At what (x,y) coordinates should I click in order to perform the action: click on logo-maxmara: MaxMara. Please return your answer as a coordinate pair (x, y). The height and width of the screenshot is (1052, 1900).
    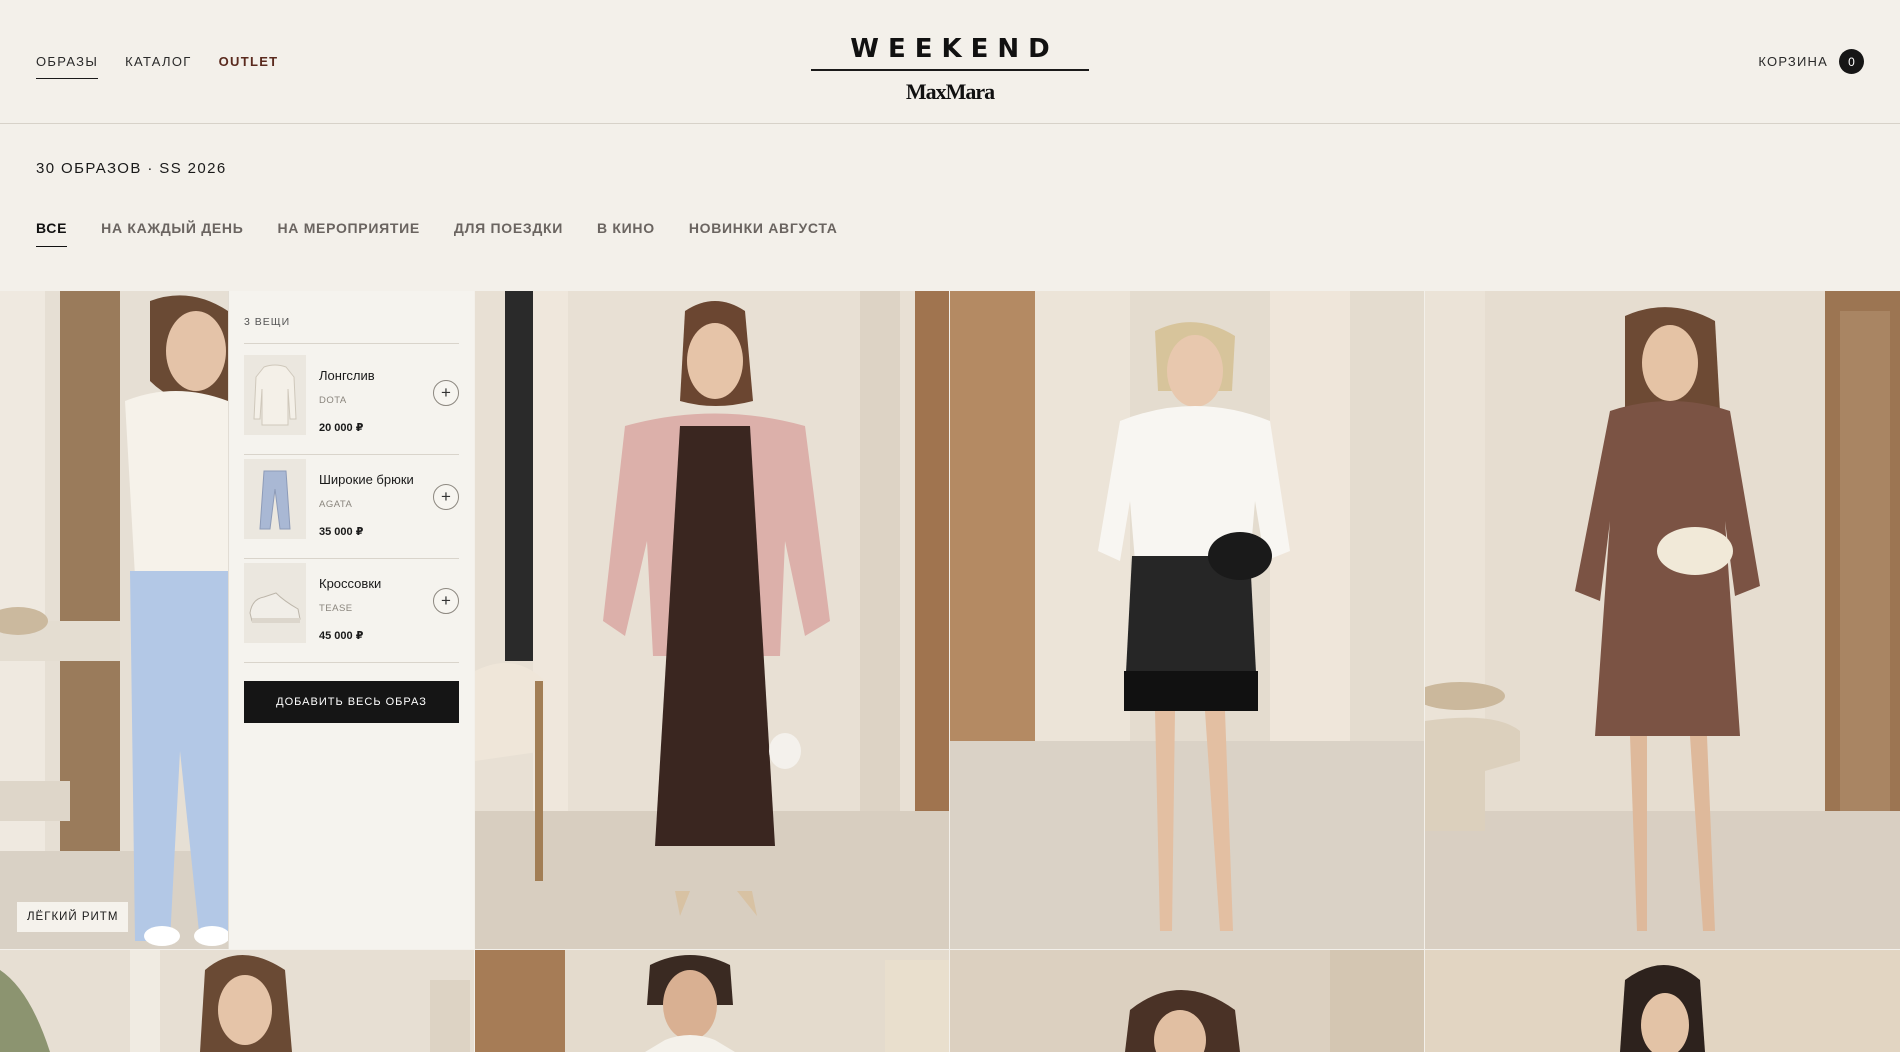
    Looking at the image, I should click on (950, 91).